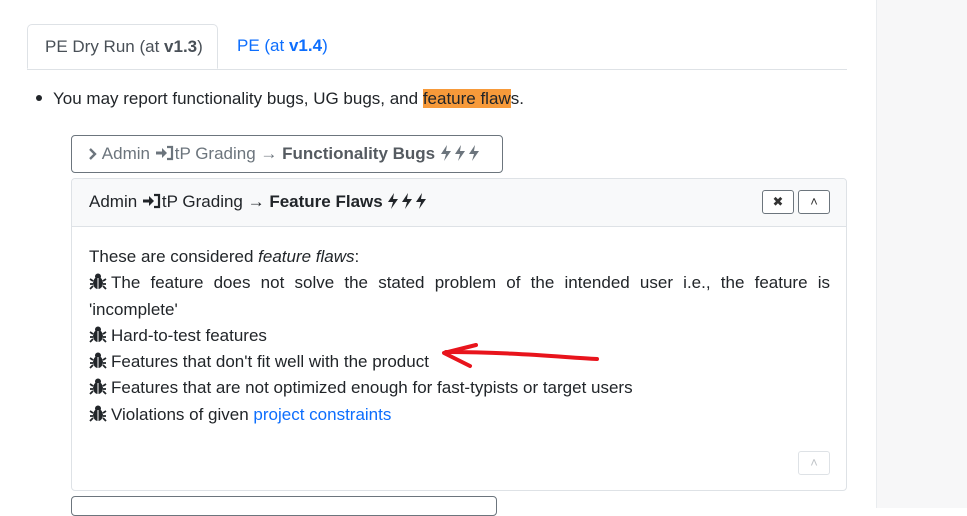 The image size is (967, 516). What do you see at coordinates (122, 46) in the screenshot?
I see `tab-pe-dry-run: PE Dry Run (at v1.3)` at bounding box center [122, 46].